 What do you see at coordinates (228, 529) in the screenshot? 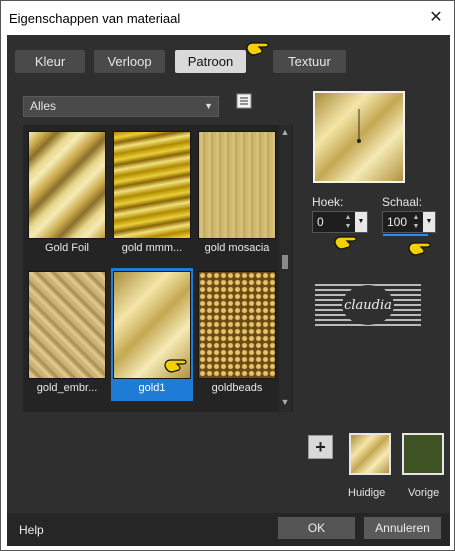
I see `dialog-footer: Help OK Annuleren` at bounding box center [228, 529].